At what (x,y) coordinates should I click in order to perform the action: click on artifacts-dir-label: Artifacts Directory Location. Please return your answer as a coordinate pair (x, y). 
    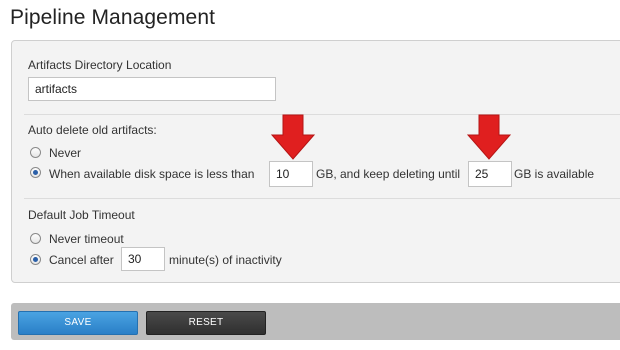
    Looking at the image, I should click on (100, 65).